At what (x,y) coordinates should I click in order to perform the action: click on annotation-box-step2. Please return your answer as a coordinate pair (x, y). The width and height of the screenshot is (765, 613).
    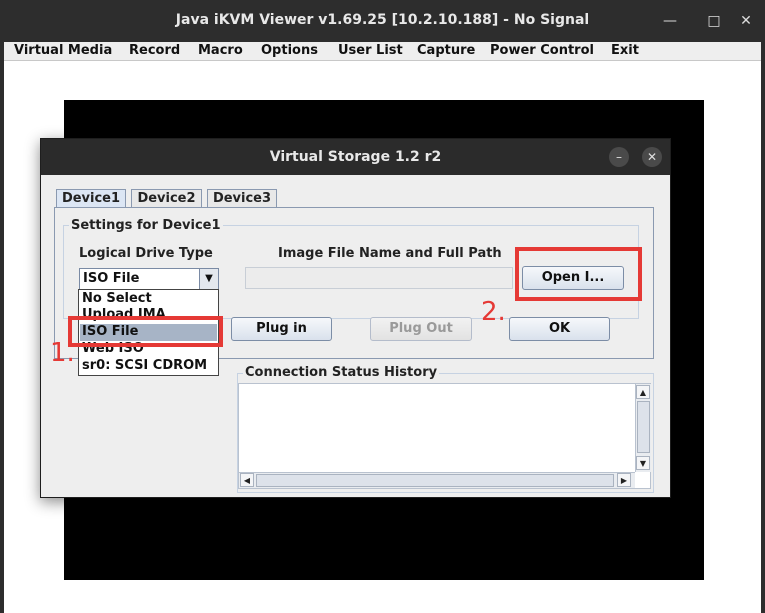
    Looking at the image, I should click on (578, 274).